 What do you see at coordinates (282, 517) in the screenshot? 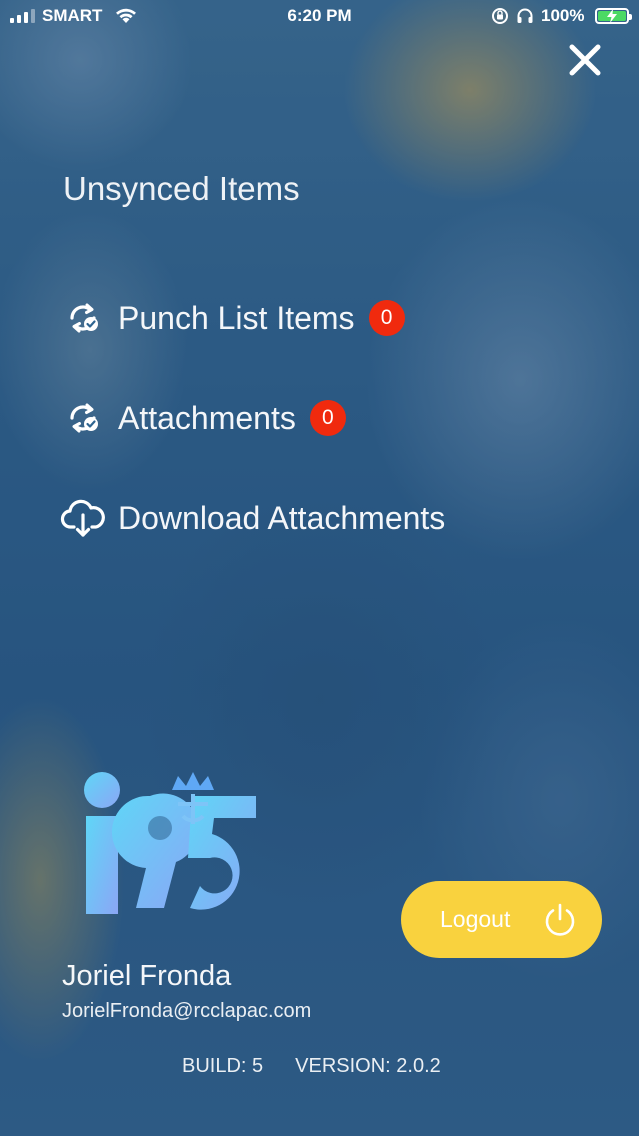
I see `menu-item-label: Download Attachments` at bounding box center [282, 517].